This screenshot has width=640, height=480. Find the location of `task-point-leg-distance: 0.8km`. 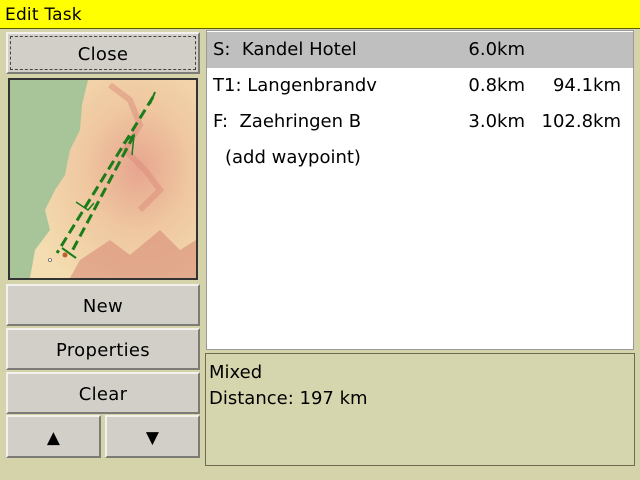

task-point-leg-distance: 0.8km is located at coordinates (496, 85).